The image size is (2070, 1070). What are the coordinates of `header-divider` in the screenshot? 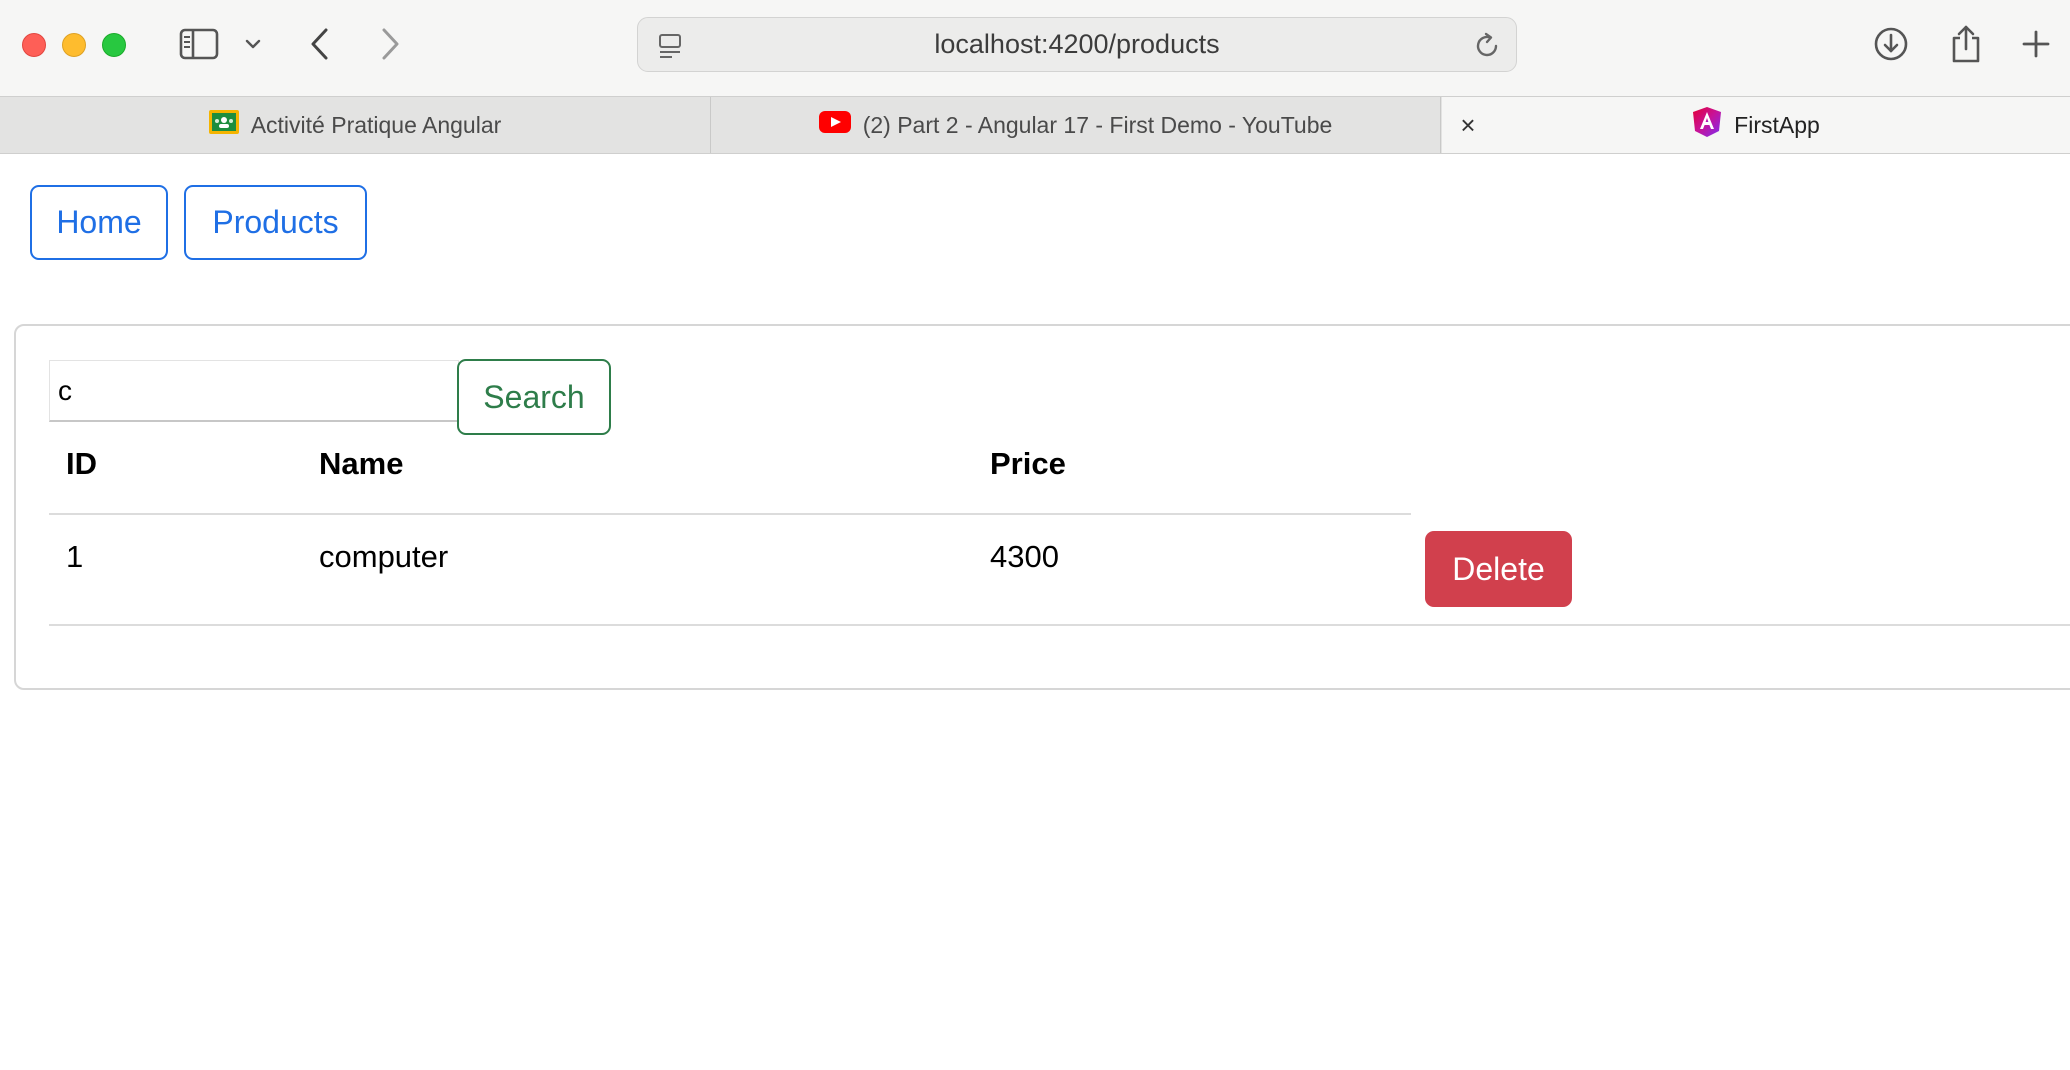 It's located at (730, 514).